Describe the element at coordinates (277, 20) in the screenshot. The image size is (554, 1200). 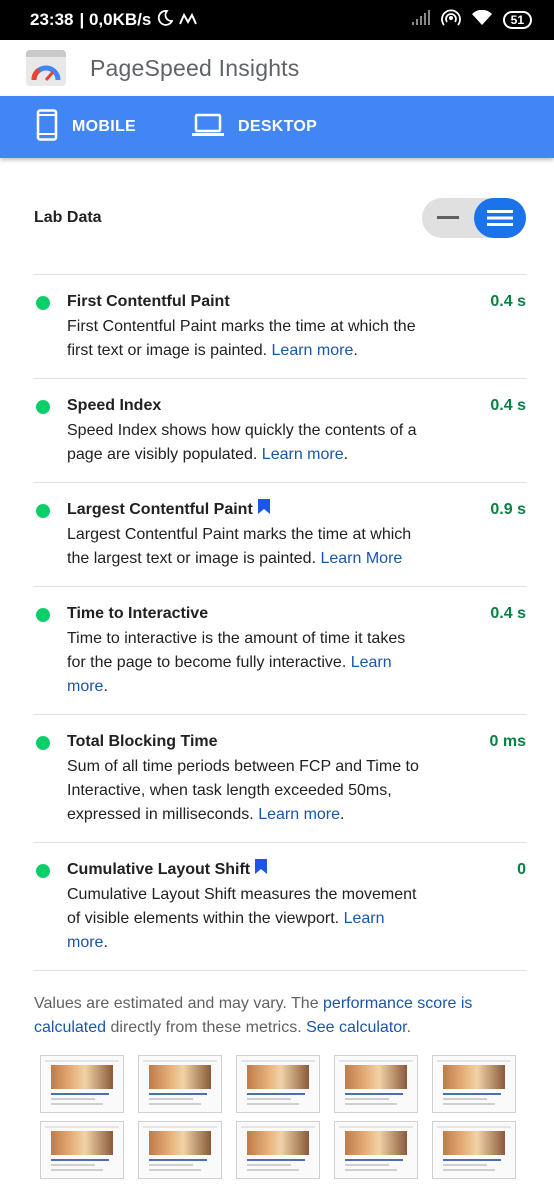
I see `status-bar: 23:38 | 0,0KB/s 51` at that location.